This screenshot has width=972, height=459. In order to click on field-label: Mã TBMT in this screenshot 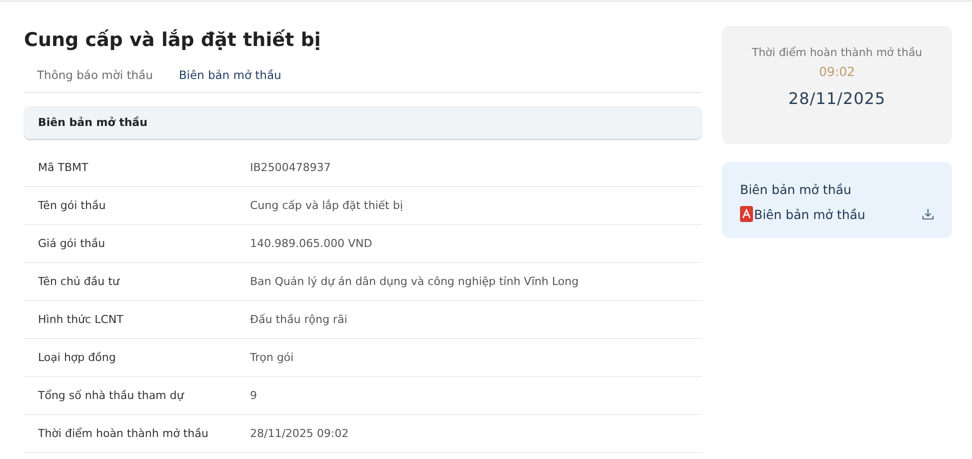, I will do `click(64, 167)`.